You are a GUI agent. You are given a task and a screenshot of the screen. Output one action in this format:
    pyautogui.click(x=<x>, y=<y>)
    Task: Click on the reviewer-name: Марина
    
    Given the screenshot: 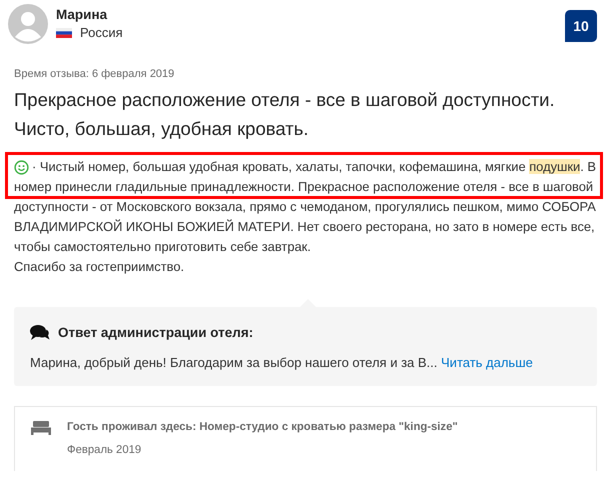 What is the action you would take?
    pyautogui.click(x=82, y=14)
    